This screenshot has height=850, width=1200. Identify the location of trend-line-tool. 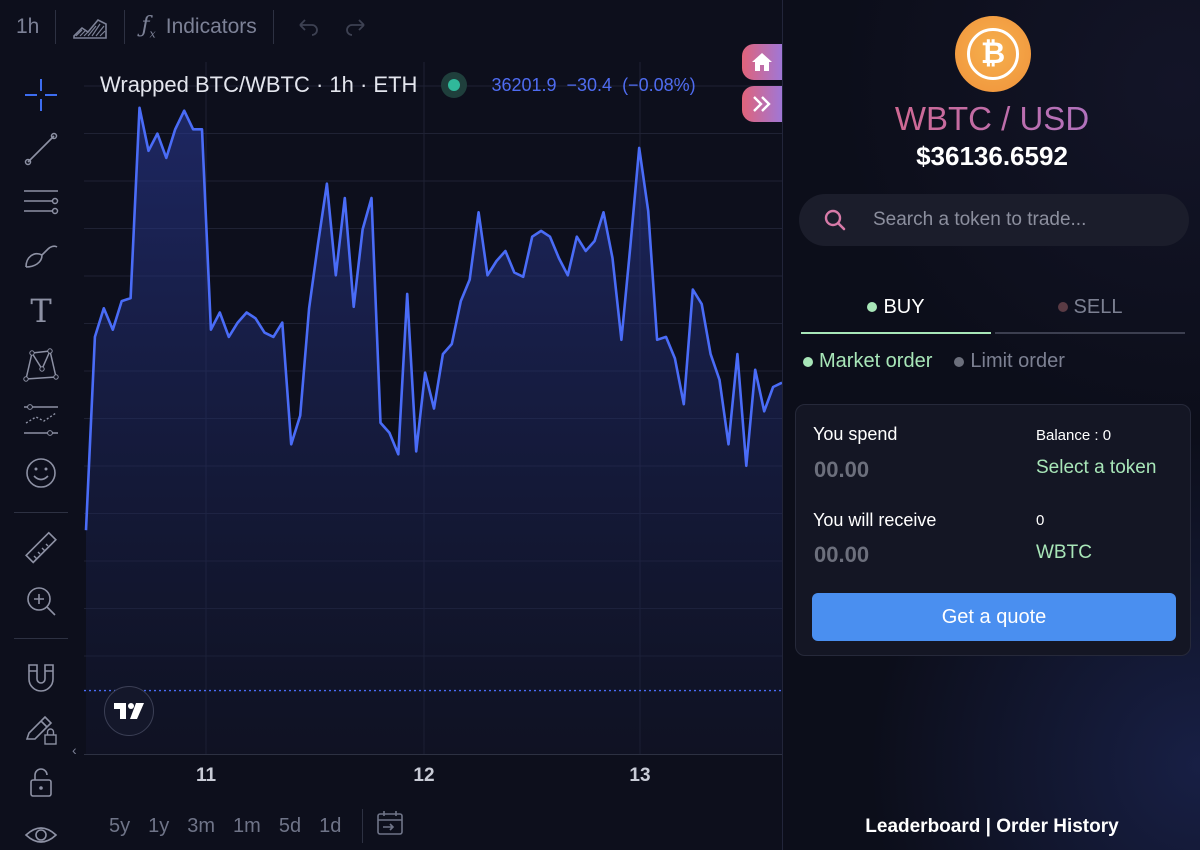
(41, 149).